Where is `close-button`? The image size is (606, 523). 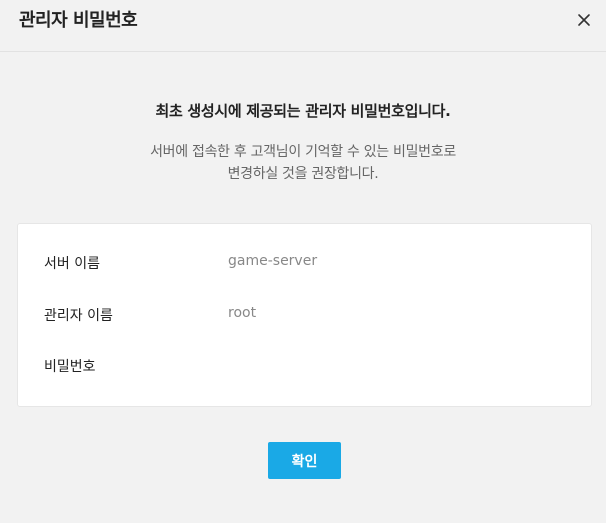 close-button is located at coordinates (584, 20).